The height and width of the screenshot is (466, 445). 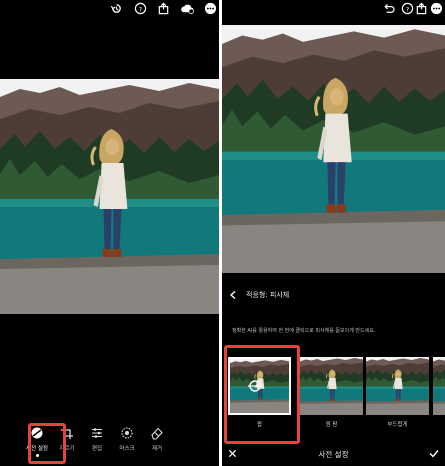 I want to click on preset-highlight, so click(x=262, y=394).